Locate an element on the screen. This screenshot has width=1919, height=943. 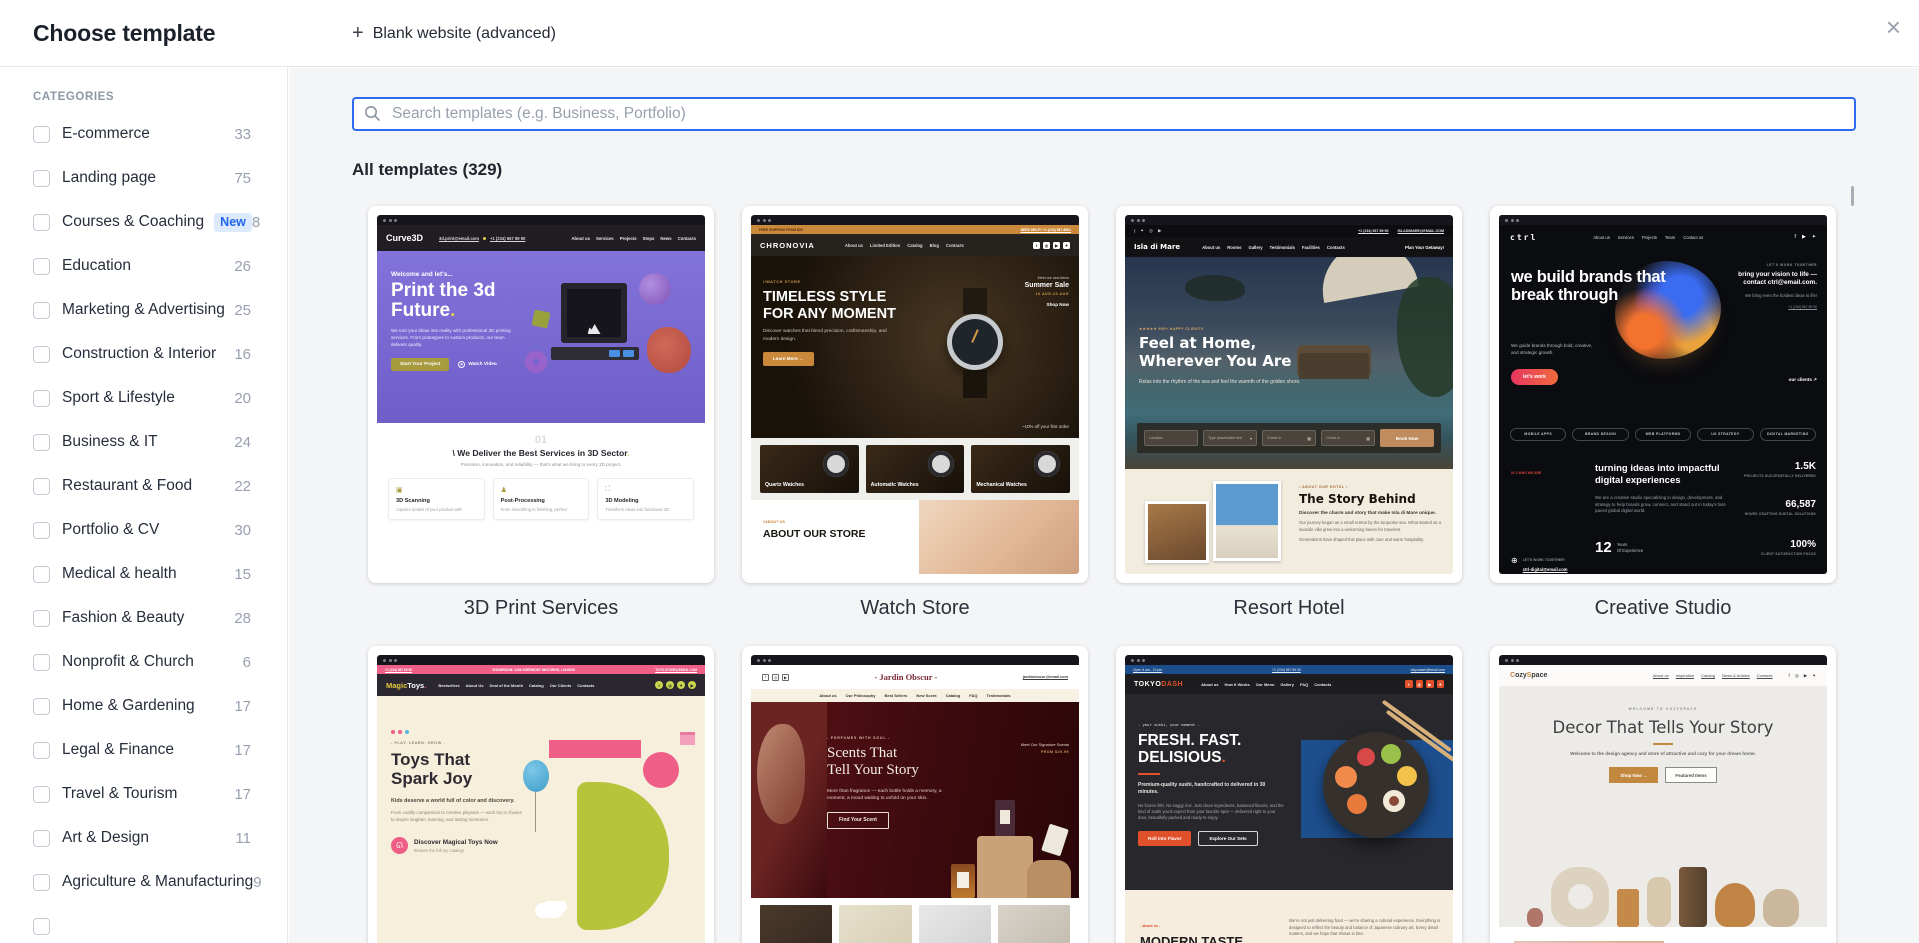
nav-link: Contacts is located at coordinates (586, 685).